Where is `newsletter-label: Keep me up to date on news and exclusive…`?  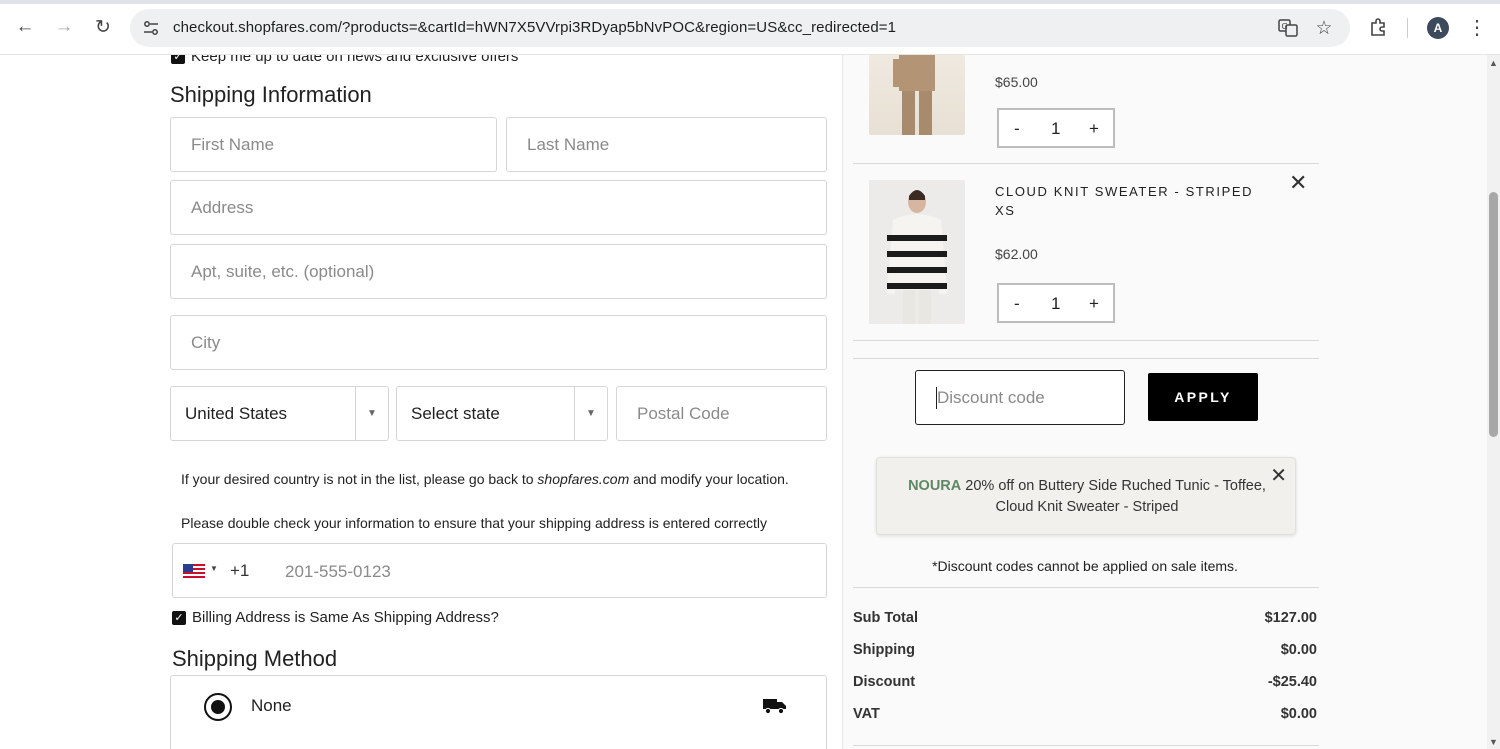 newsletter-label: Keep me up to date on news and exclusive… is located at coordinates (355, 60).